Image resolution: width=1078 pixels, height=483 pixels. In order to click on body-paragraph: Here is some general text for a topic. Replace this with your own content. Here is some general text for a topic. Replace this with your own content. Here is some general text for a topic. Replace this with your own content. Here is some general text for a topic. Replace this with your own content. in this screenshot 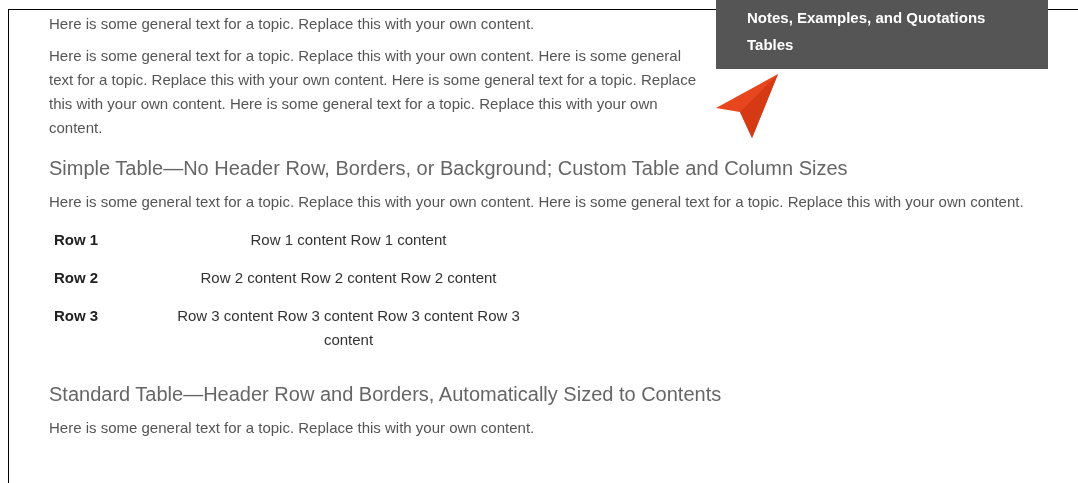, I will do `click(373, 92)`.